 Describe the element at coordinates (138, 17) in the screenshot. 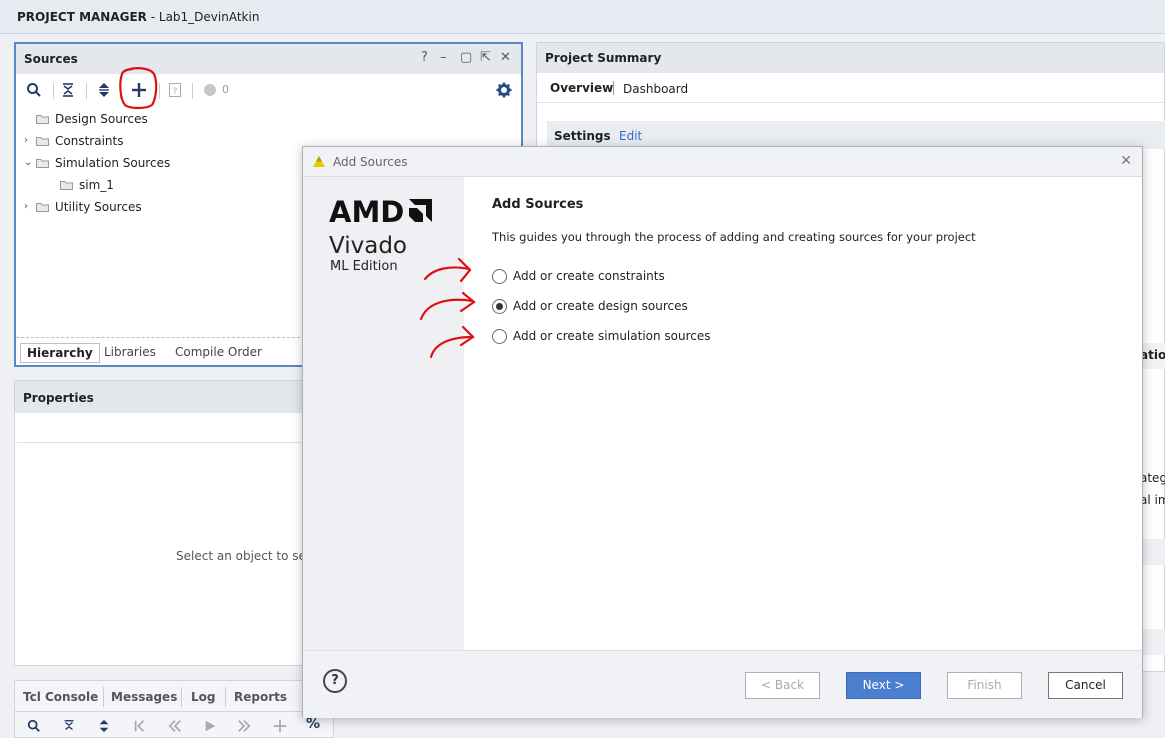

I see `title-text: PROJECT MANAGER - Lab1_DevinAtkin` at that location.